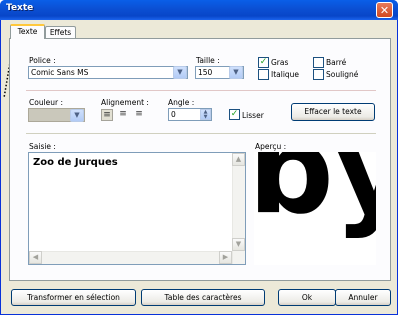 The image size is (398, 315). I want to click on close-icon: ✕, so click(384, 10).